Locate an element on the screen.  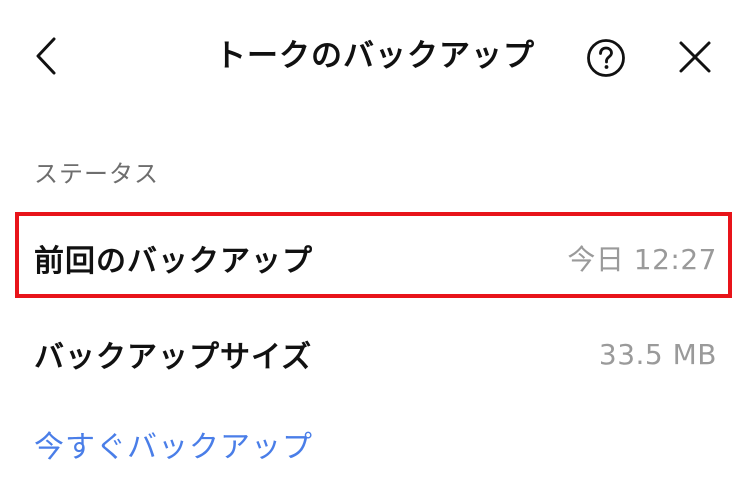
close-button is located at coordinates (695, 57).